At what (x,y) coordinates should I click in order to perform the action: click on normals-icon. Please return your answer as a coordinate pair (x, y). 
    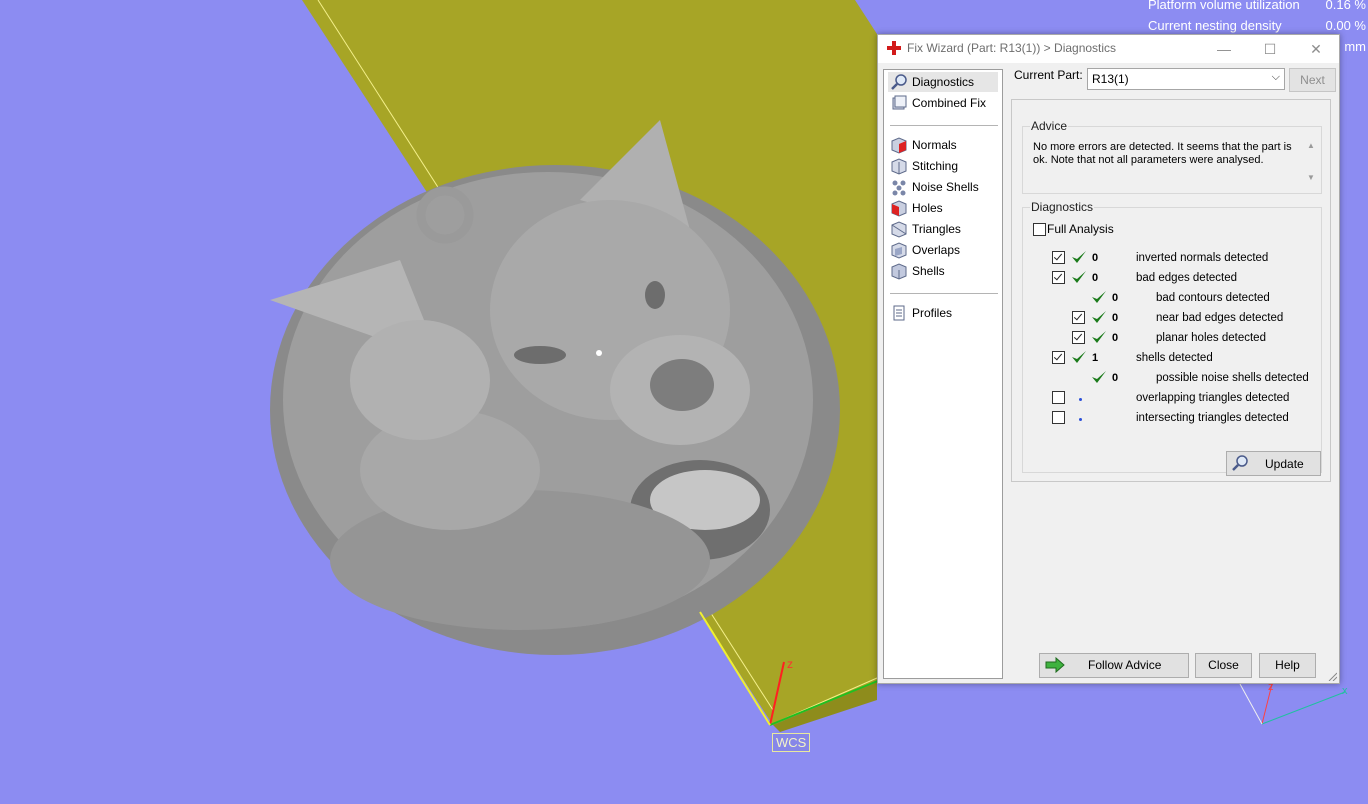
    Looking at the image, I should click on (899, 145).